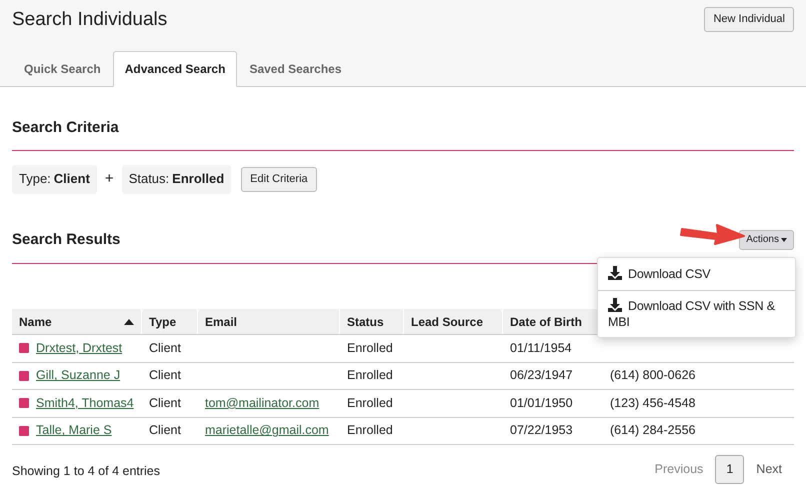 This screenshot has height=487, width=806. What do you see at coordinates (170, 321) in the screenshot?
I see `column-header: Type` at bounding box center [170, 321].